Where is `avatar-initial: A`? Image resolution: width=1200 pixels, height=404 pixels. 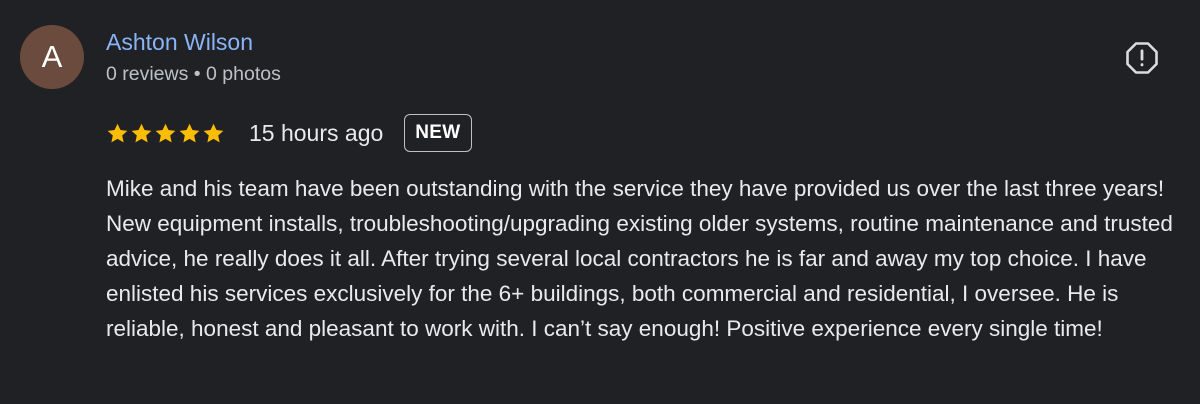 avatar-initial: A is located at coordinates (52, 56).